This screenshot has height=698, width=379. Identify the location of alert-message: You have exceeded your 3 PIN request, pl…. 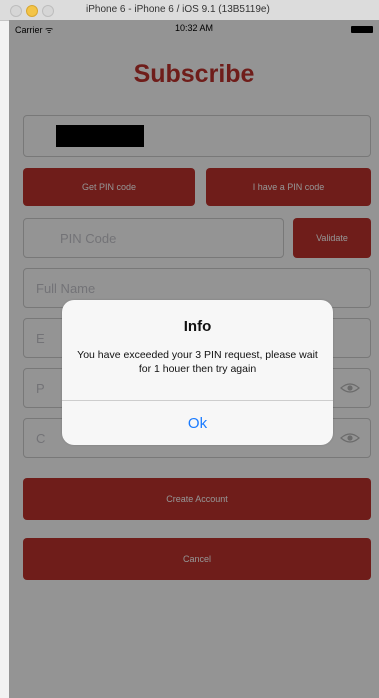
(197, 362).